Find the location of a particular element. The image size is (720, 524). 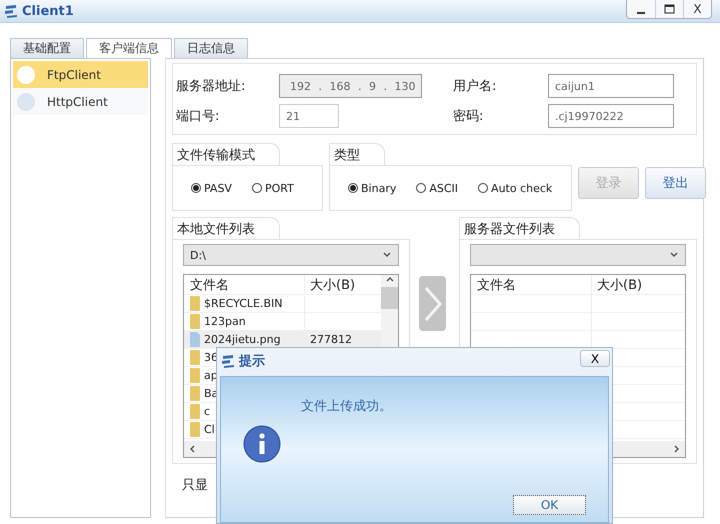

dialog-title: 提示 is located at coordinates (252, 361).